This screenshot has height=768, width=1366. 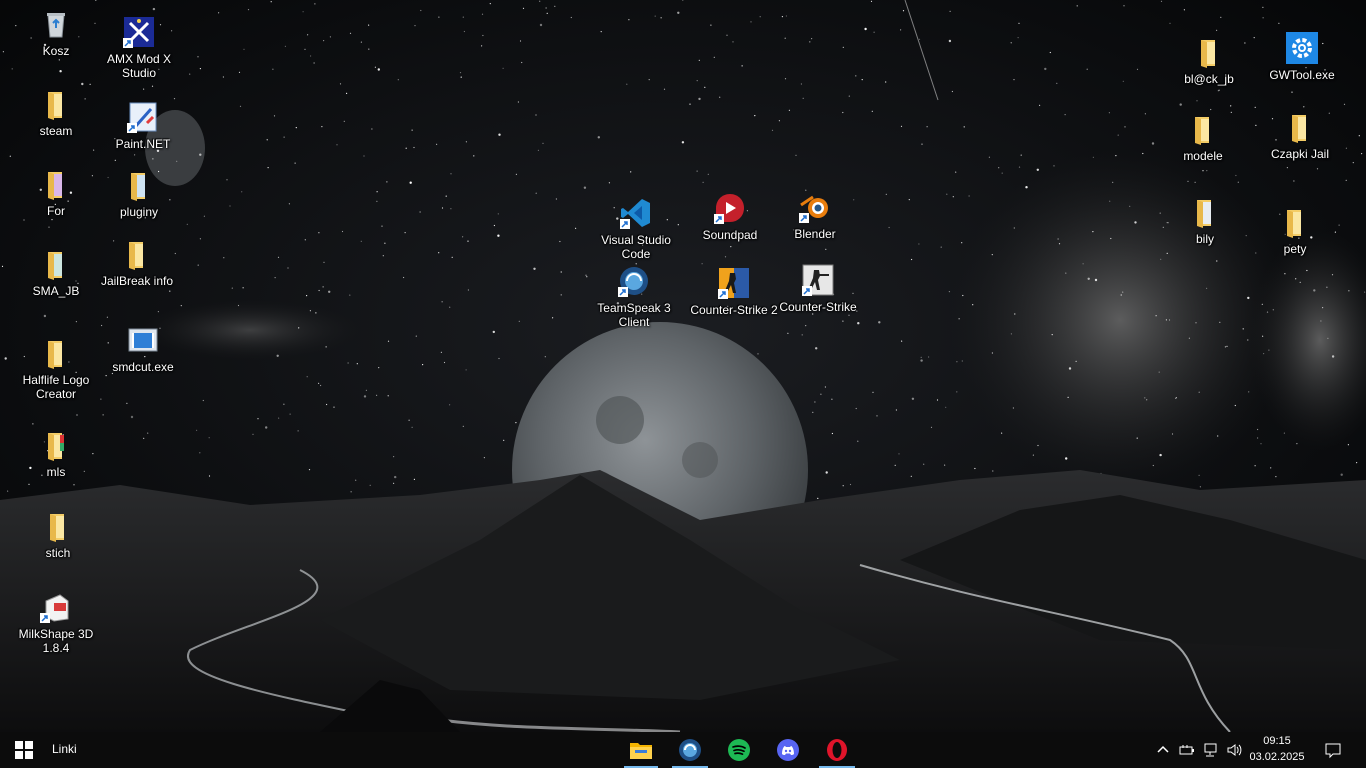 I want to click on taskbar-opera, so click(x=837, y=750).